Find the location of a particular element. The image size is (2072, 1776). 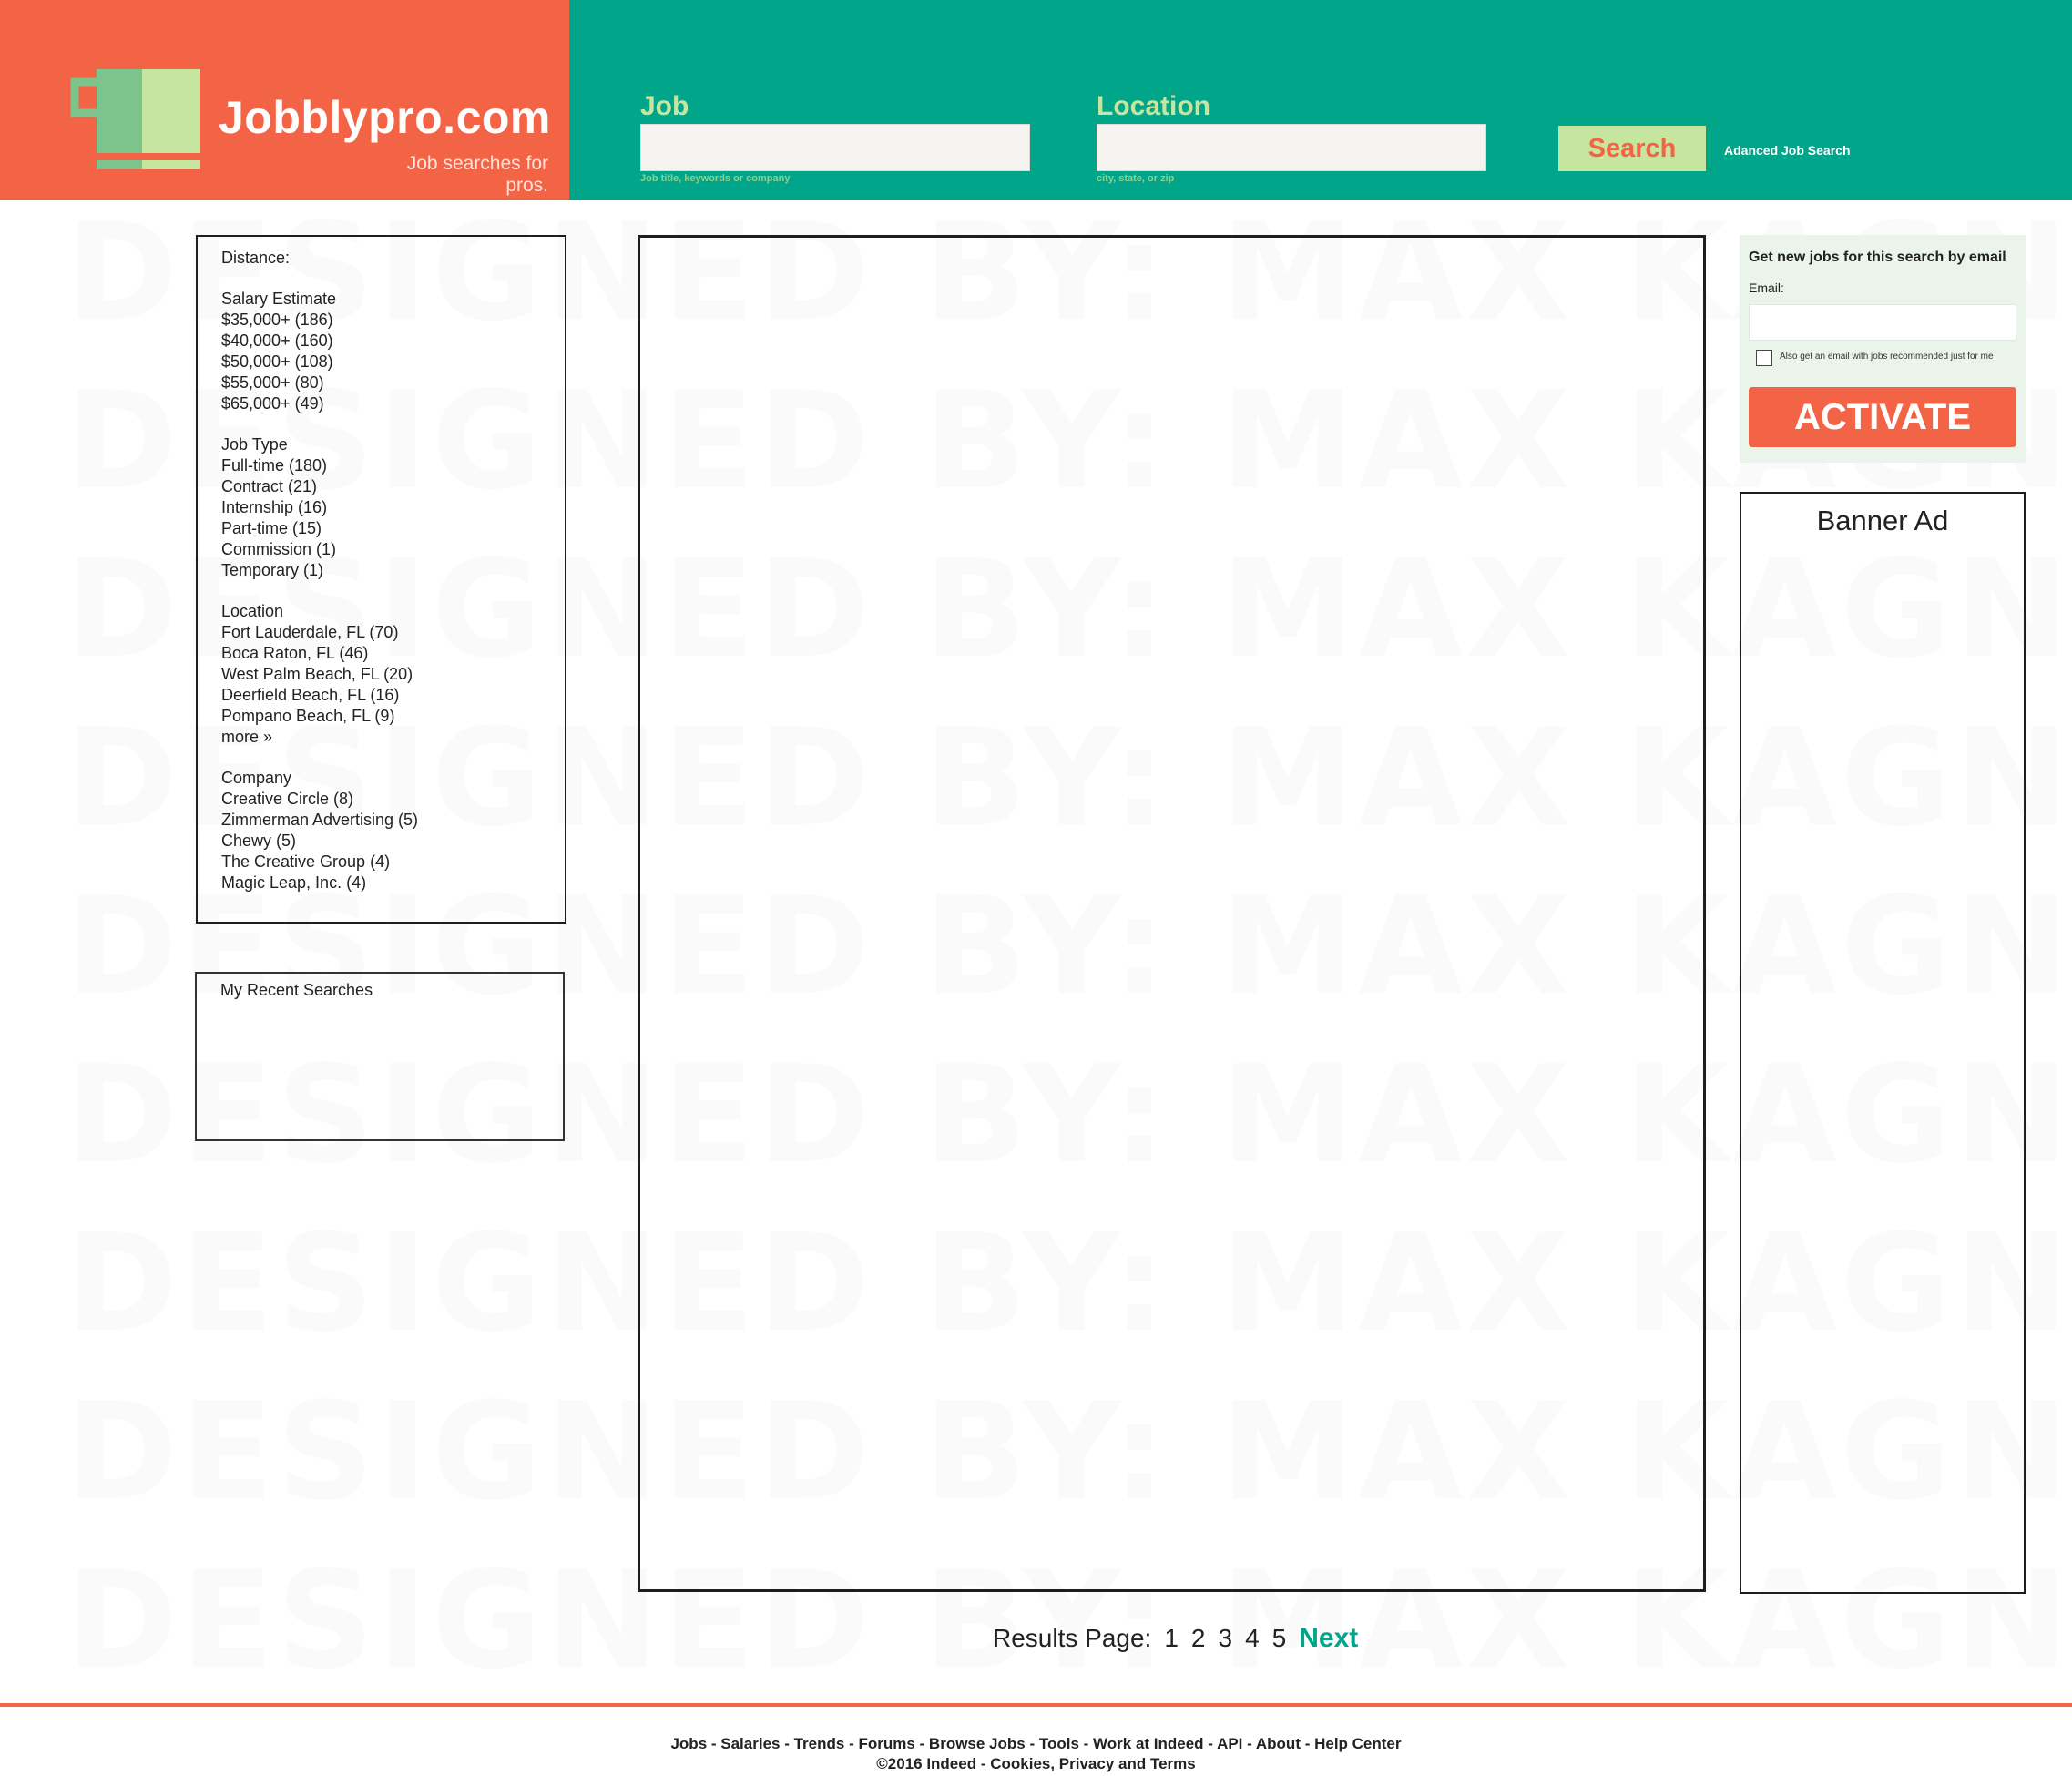

job-field-hint: Job title, keywords or company is located at coordinates (715, 178).